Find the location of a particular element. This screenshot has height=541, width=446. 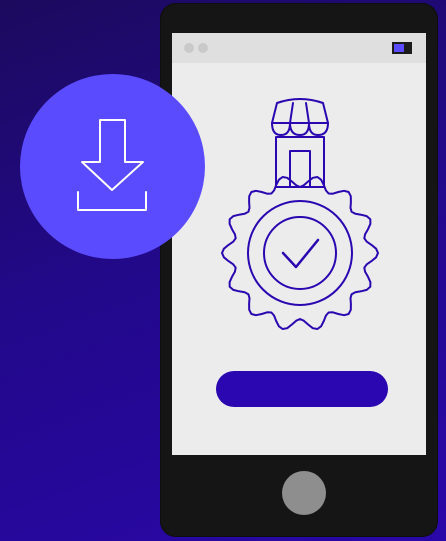

badge-seal-outline is located at coordinates (300, 253).